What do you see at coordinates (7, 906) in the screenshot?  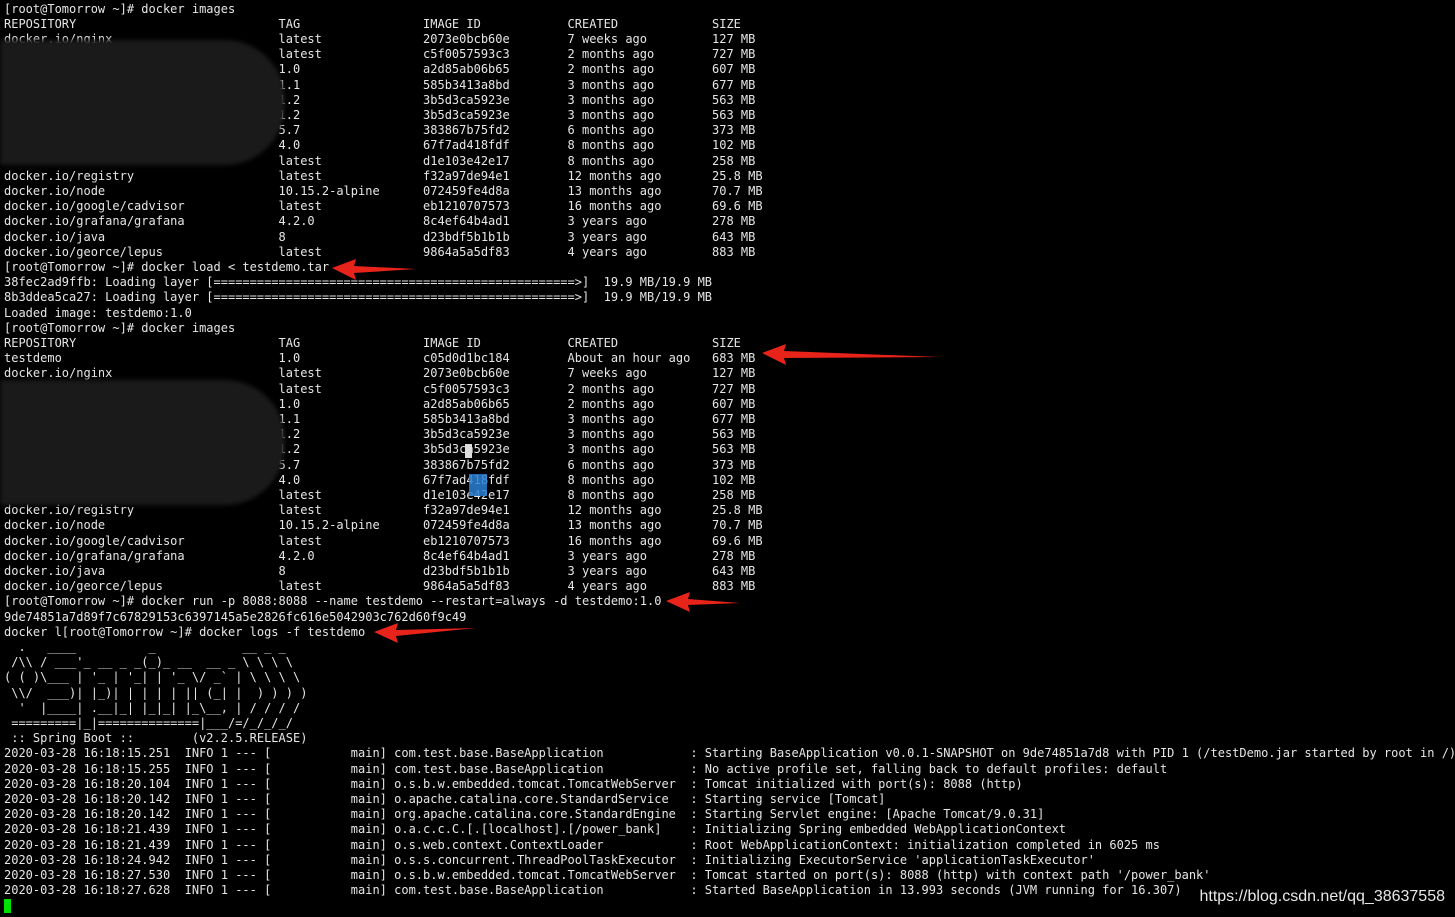 I see `terminal-cursor` at bounding box center [7, 906].